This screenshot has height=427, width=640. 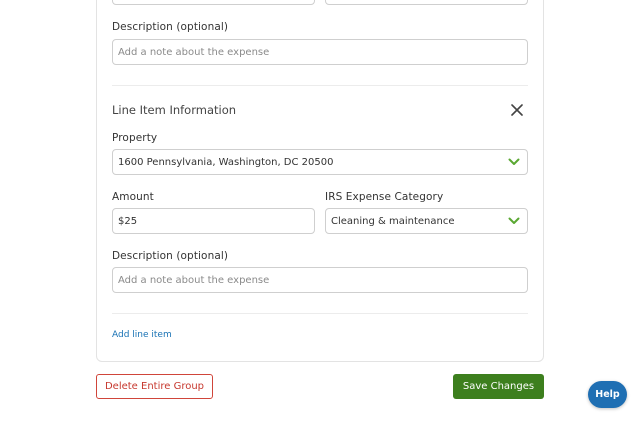 I want to click on save-changes-button: Save Changes, so click(x=498, y=386).